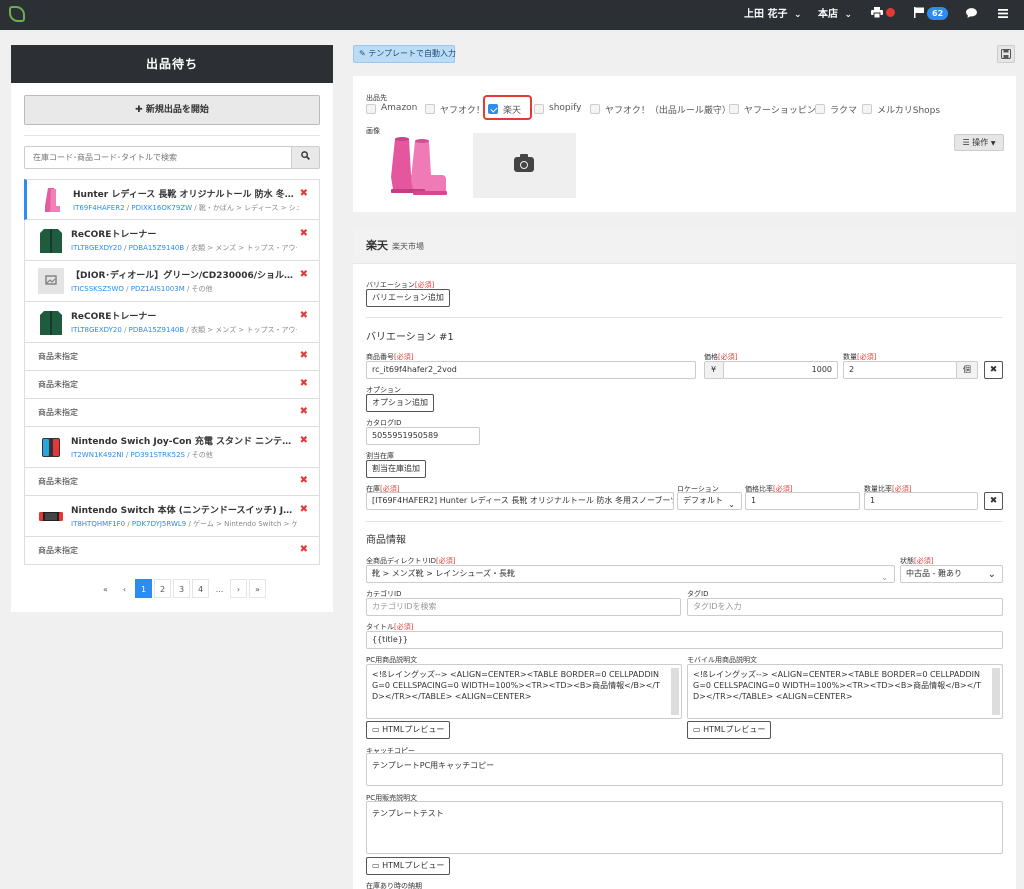 Image resolution: width=1024 pixels, height=889 pixels. Describe the element at coordinates (709, 501) in the screenshot. I see `location-select: デフォルト ⌄` at that location.